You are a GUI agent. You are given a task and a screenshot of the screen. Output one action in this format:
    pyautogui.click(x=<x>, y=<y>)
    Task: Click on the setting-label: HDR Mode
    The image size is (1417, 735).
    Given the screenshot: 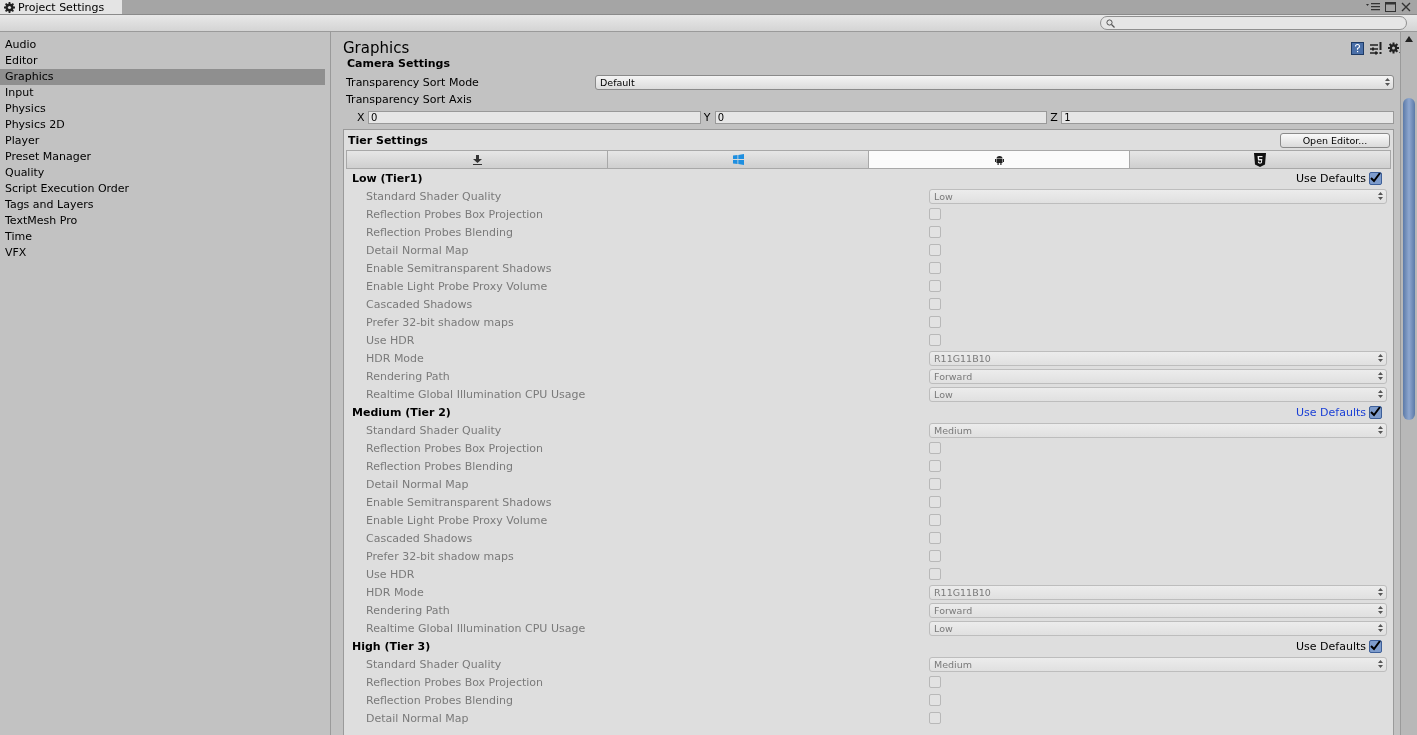 What is the action you would take?
    pyautogui.click(x=395, y=358)
    